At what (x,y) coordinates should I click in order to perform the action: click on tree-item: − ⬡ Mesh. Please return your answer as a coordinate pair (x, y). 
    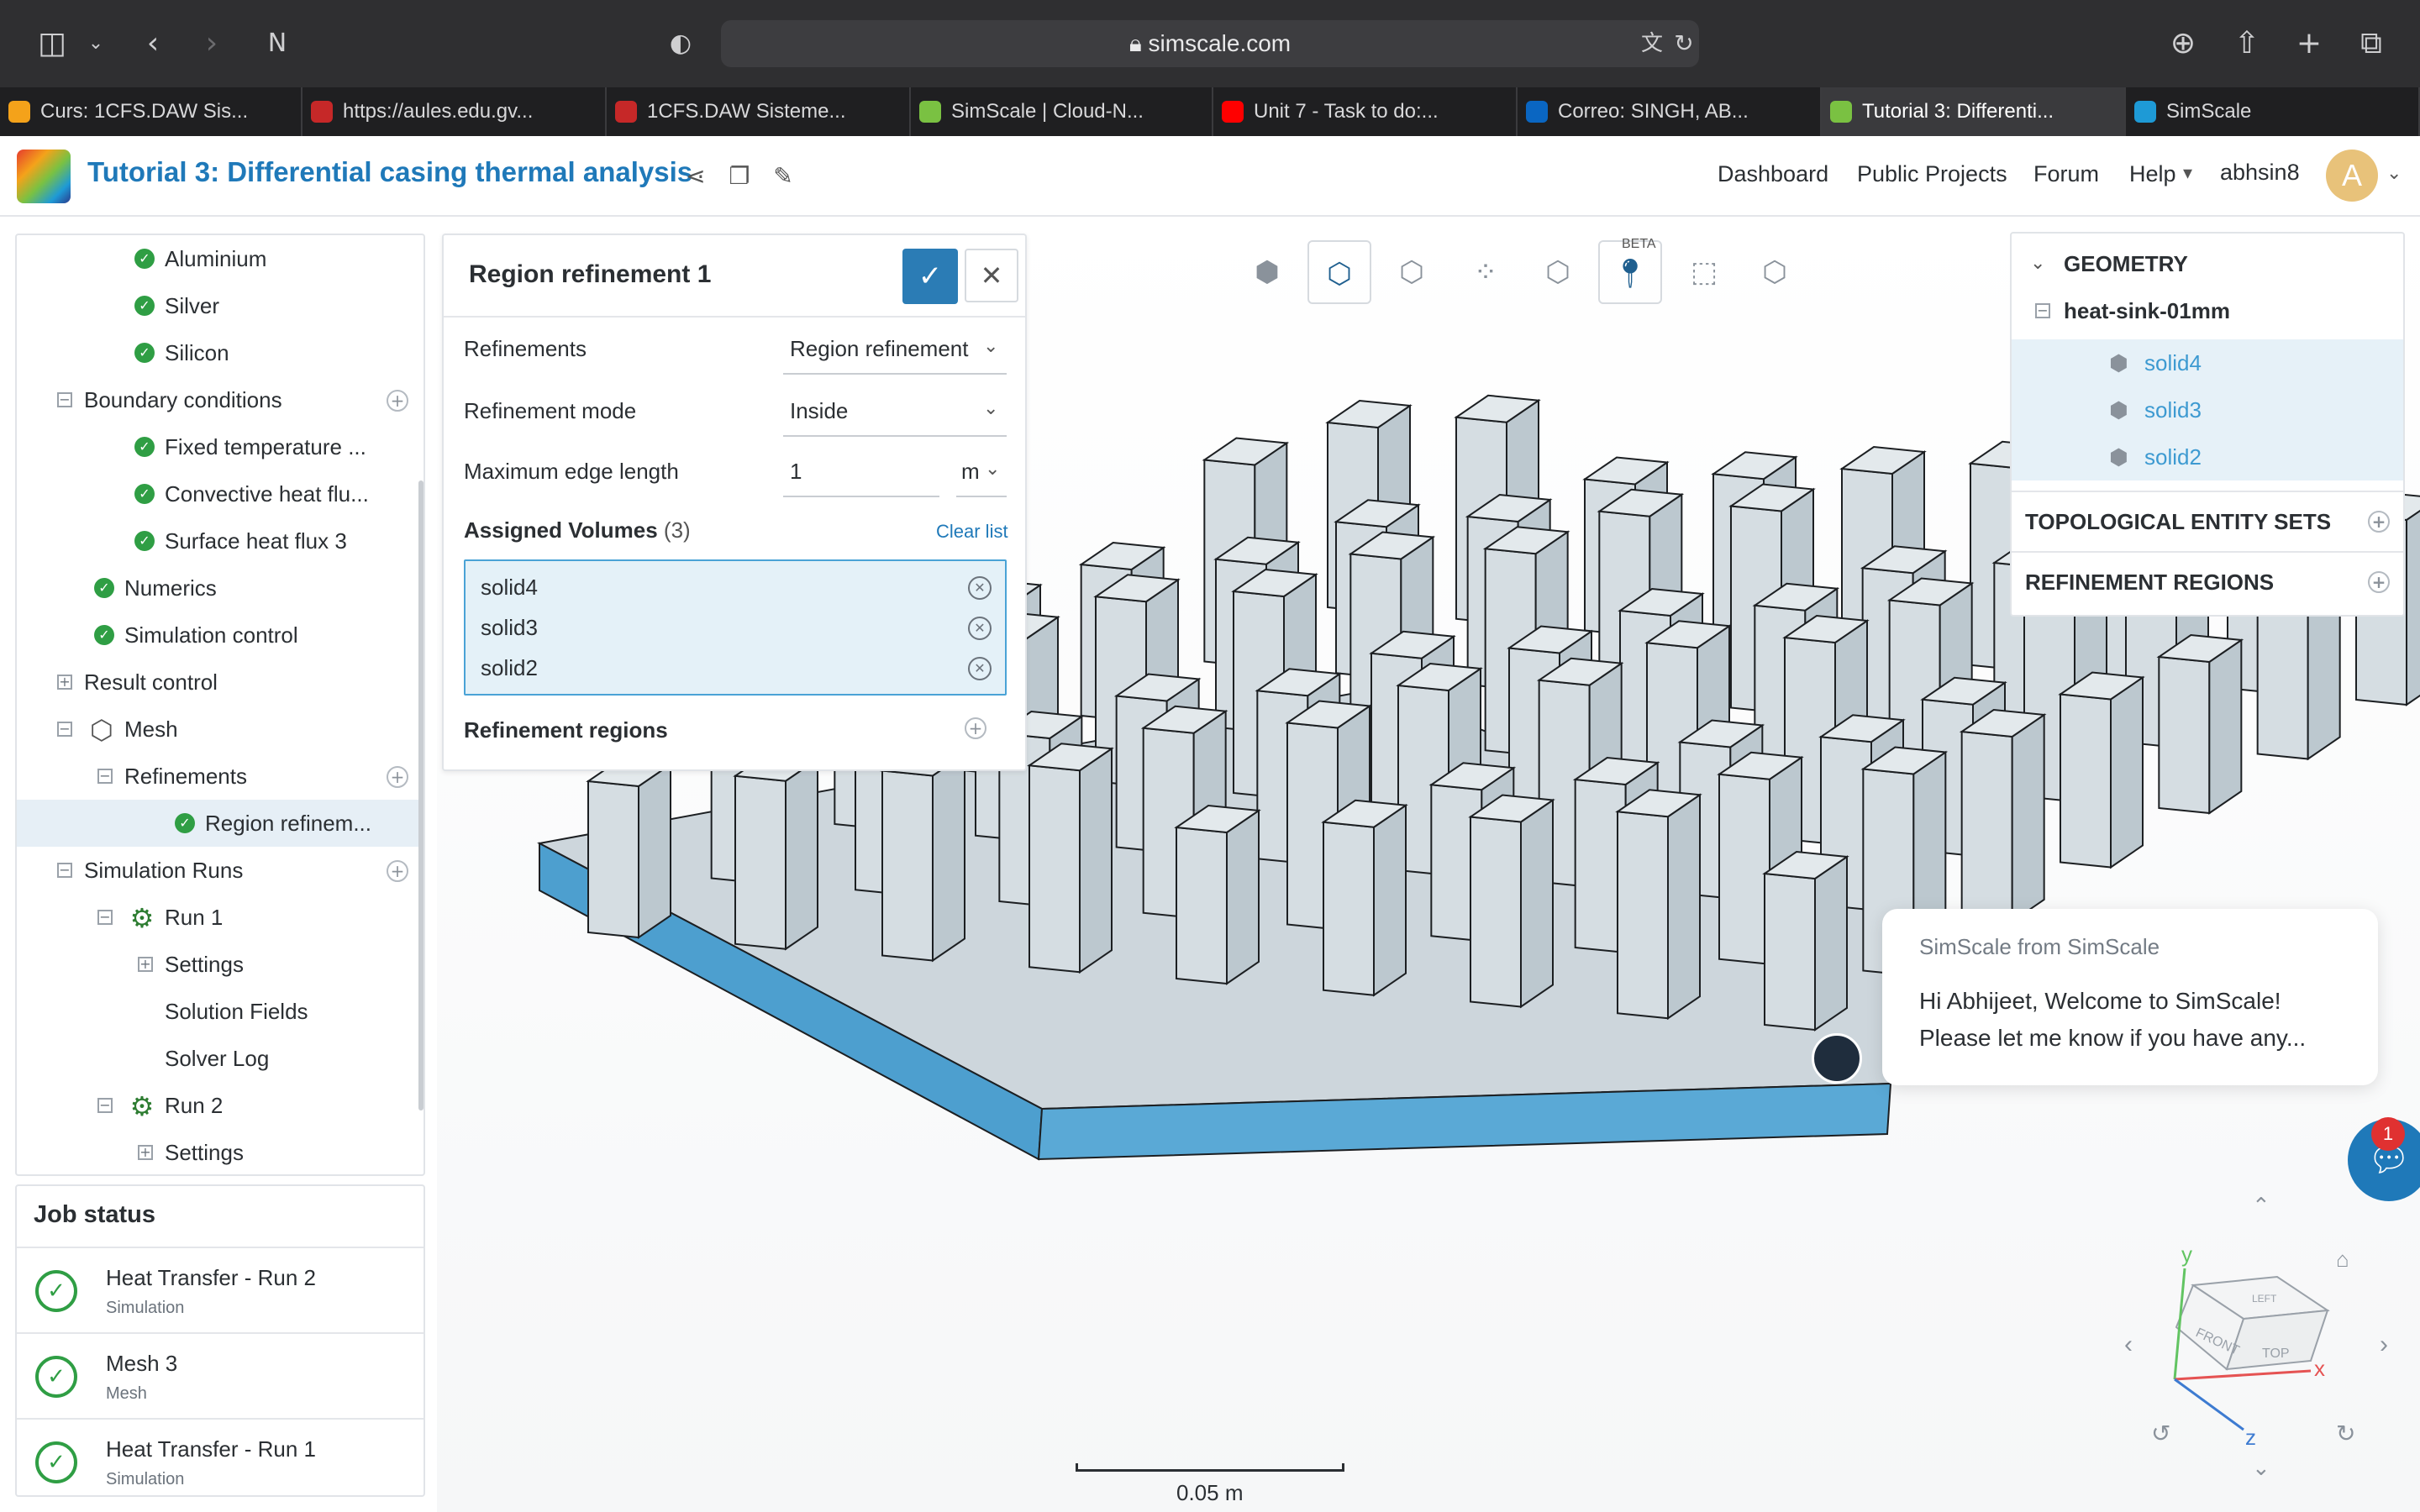
    Looking at the image, I should click on (220, 729).